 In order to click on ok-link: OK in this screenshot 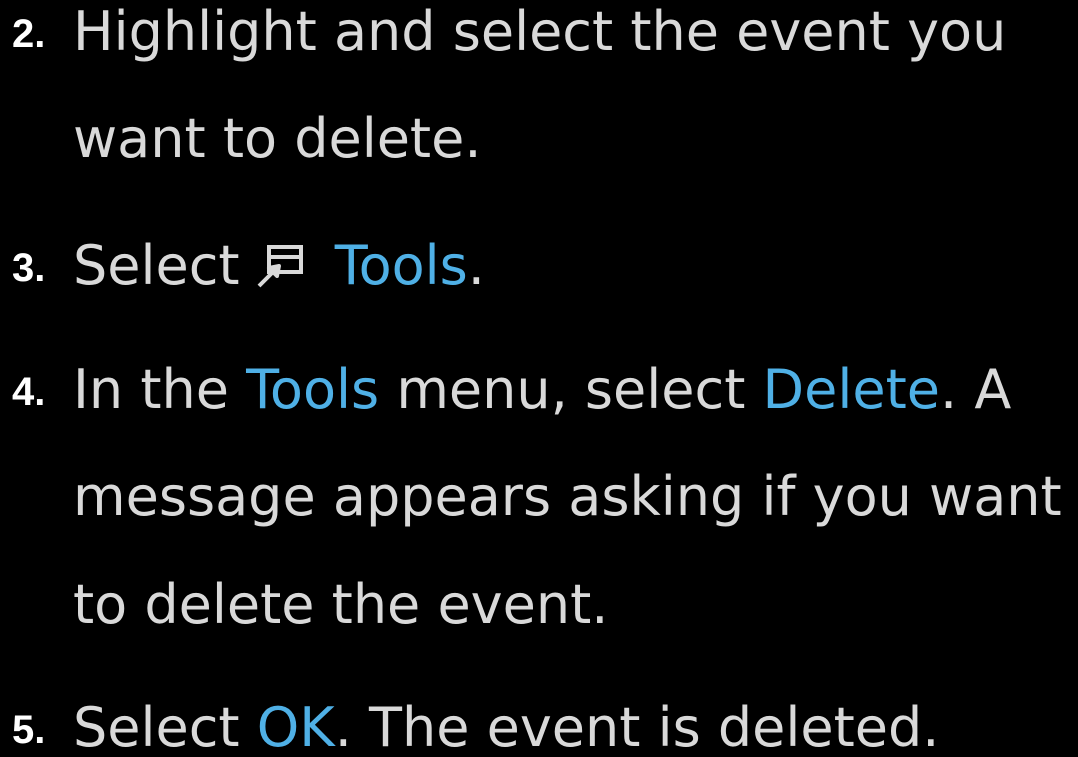, I will do `click(295, 726)`.